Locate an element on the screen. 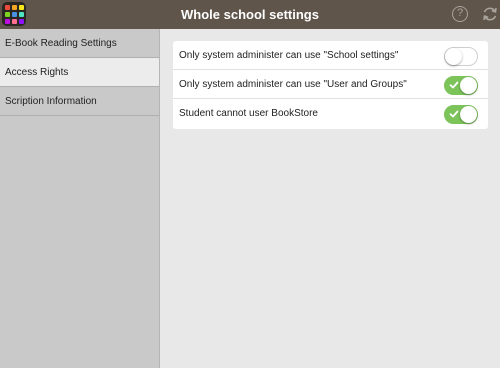 Image resolution: width=500 pixels, height=368 pixels. sidebar-item-scription-information: Scription Information is located at coordinates (79, 101).